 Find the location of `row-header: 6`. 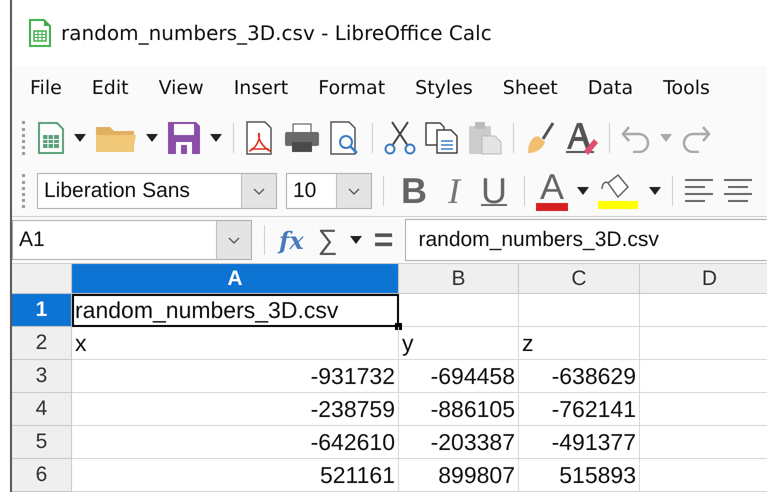

row-header: 6 is located at coordinates (42, 475).